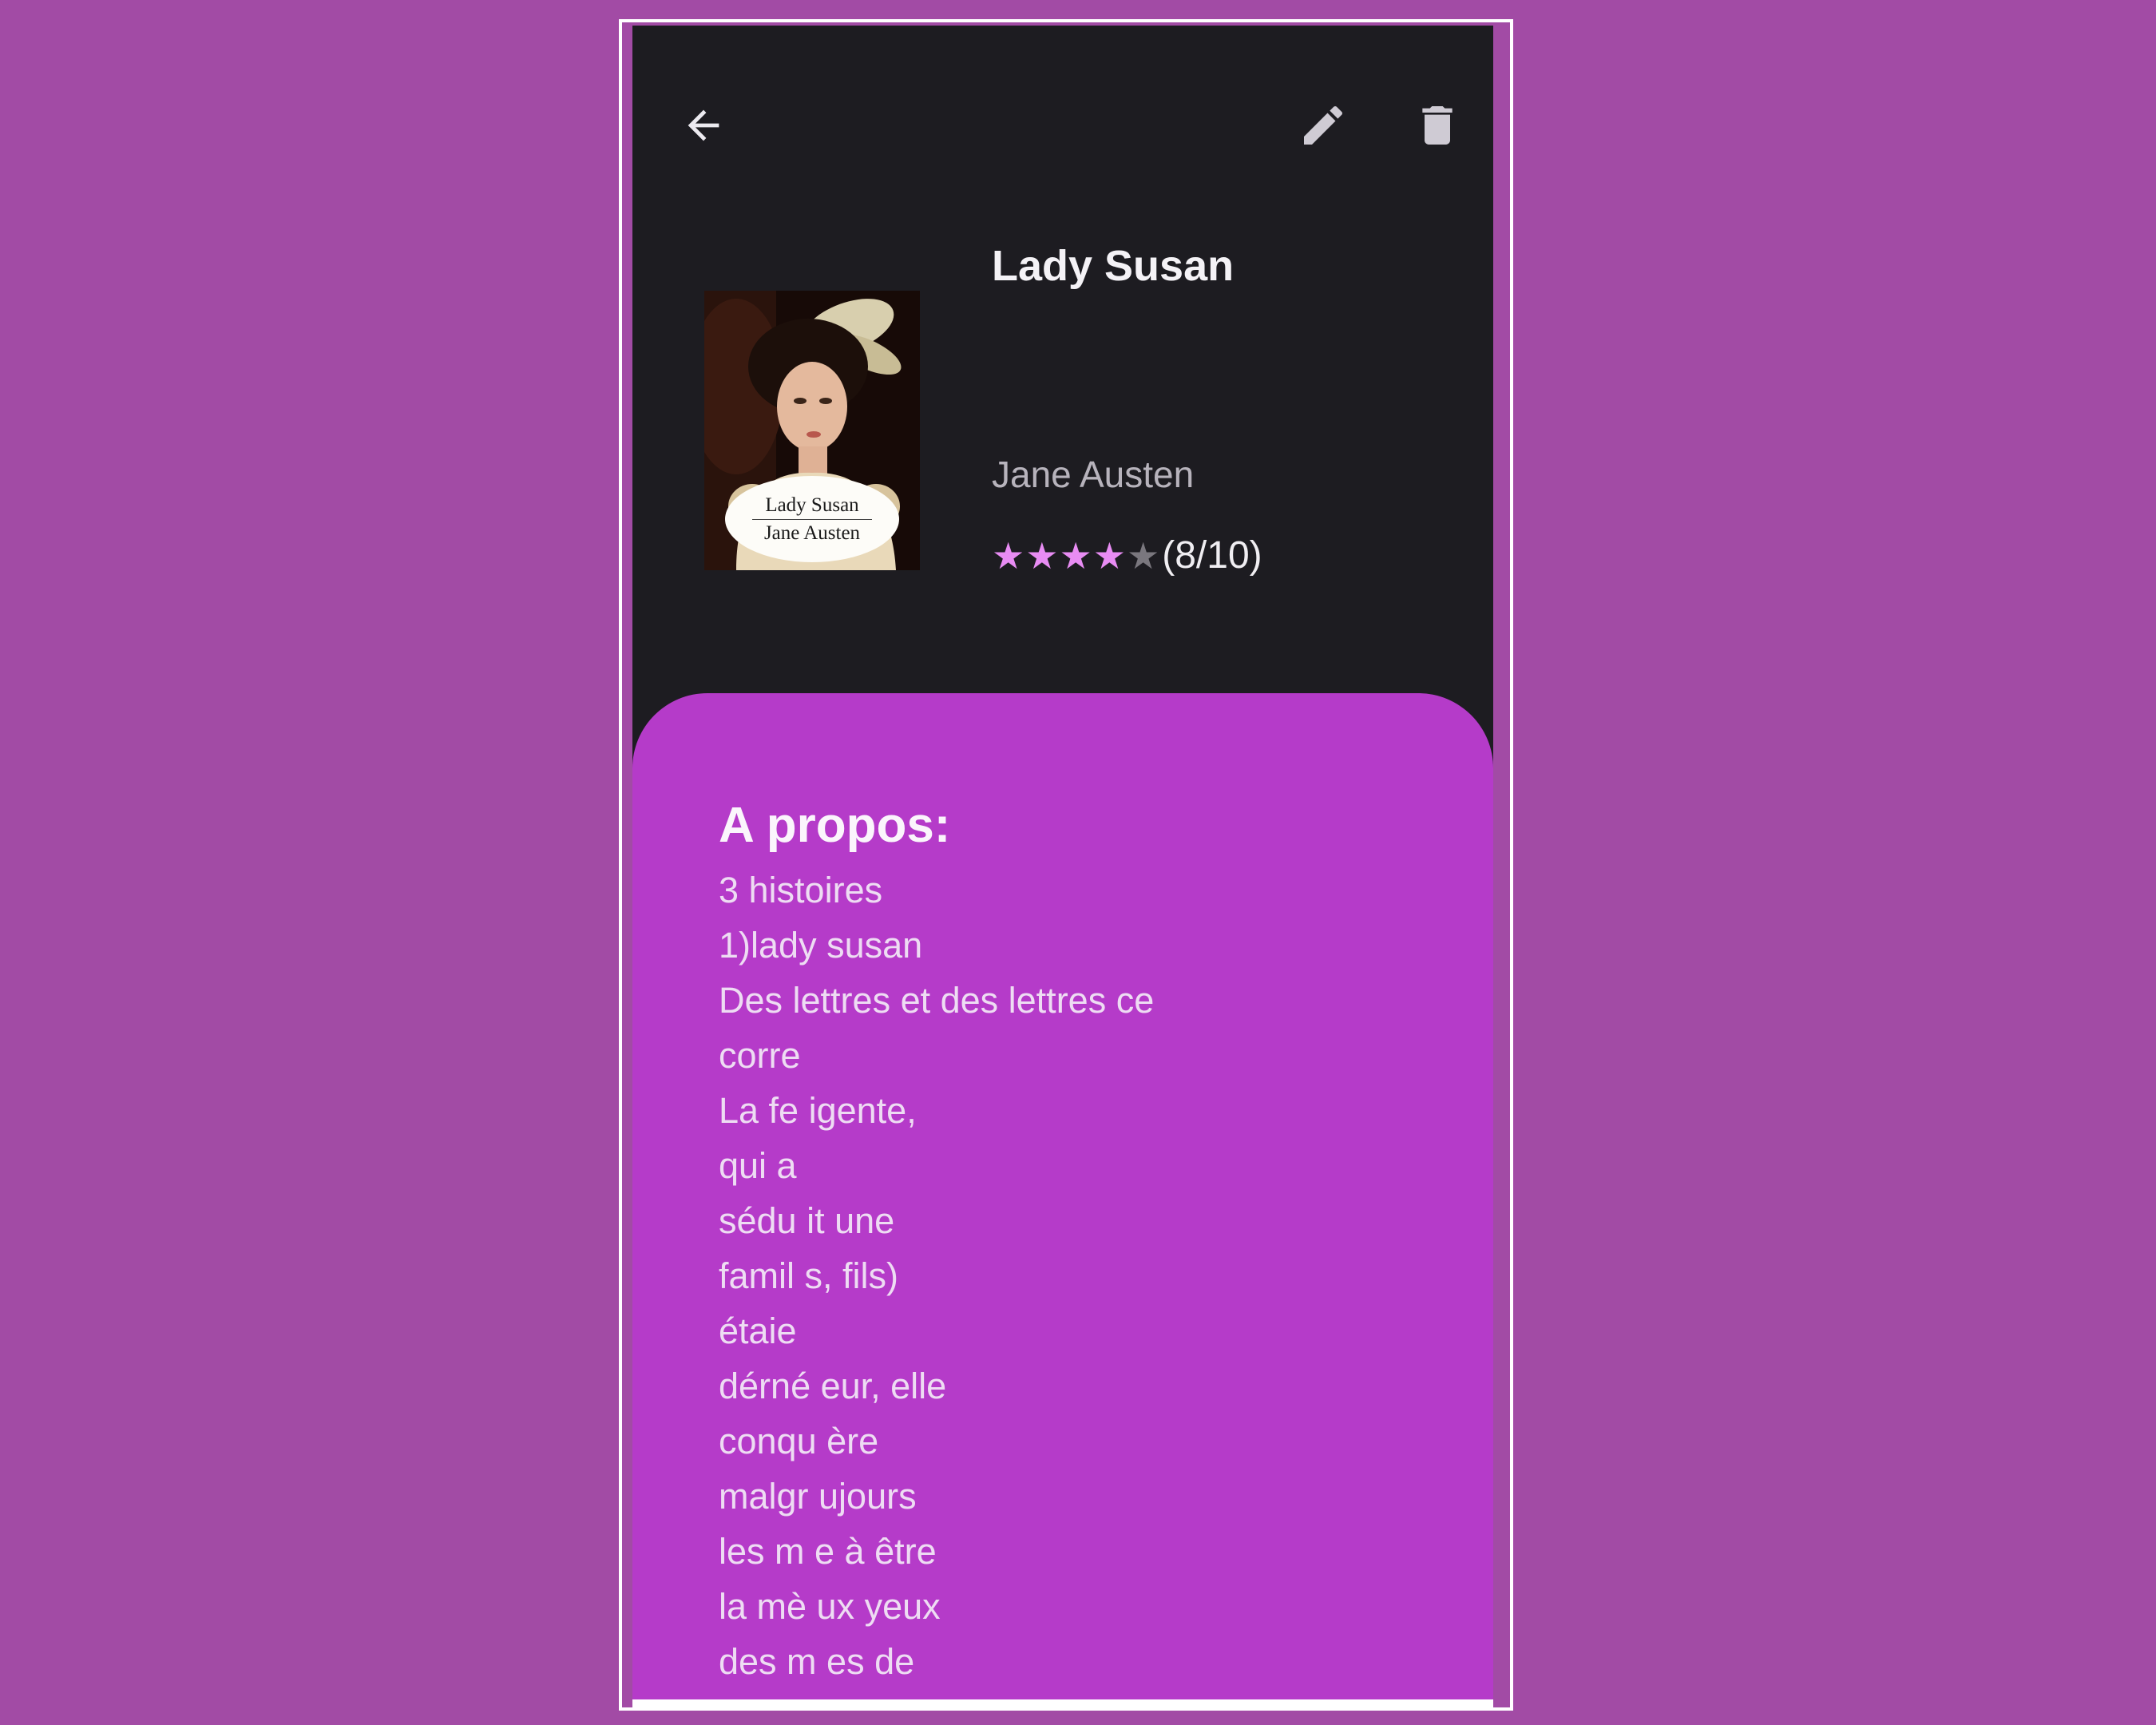  I want to click on about-line: famil s, fils), so click(808, 1276).